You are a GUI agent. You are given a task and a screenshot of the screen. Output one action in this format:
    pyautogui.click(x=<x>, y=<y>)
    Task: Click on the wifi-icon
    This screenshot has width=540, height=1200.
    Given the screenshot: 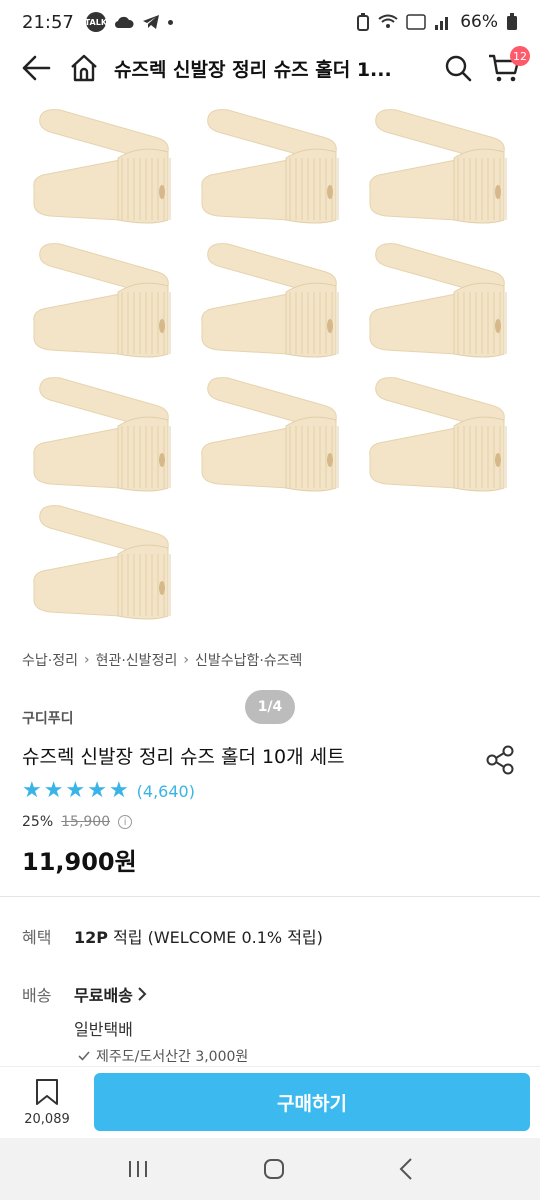 What is the action you would take?
    pyautogui.click(x=388, y=21)
    